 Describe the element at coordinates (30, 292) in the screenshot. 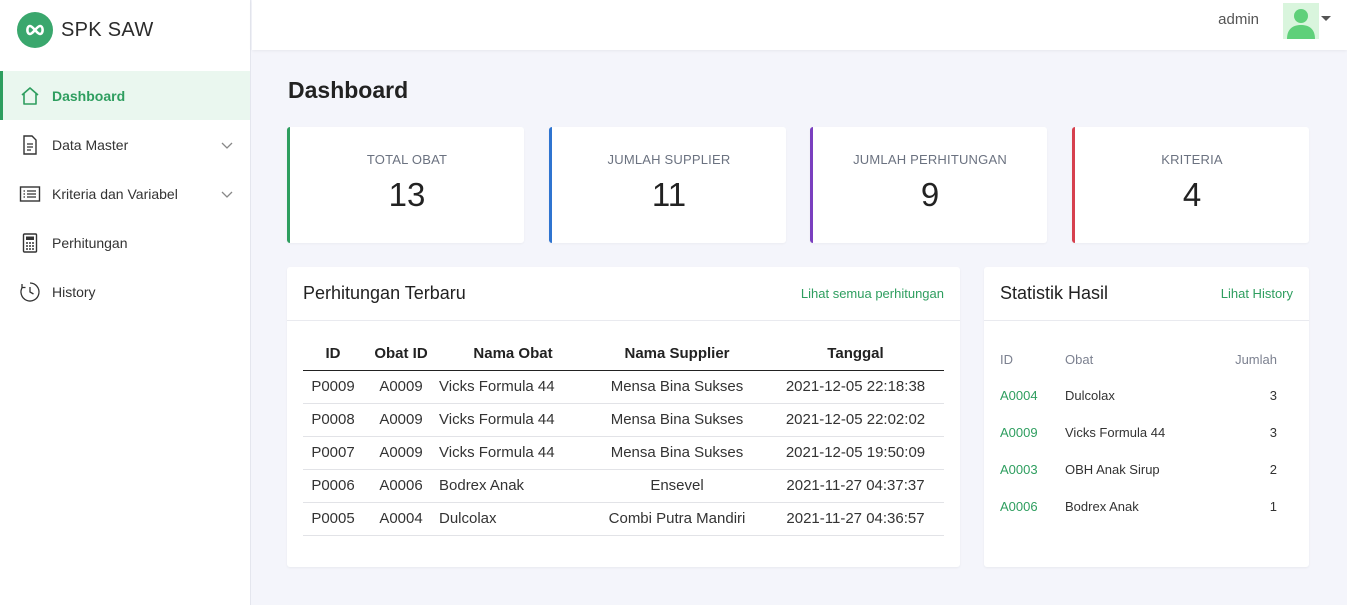

I see `history-icon` at that location.